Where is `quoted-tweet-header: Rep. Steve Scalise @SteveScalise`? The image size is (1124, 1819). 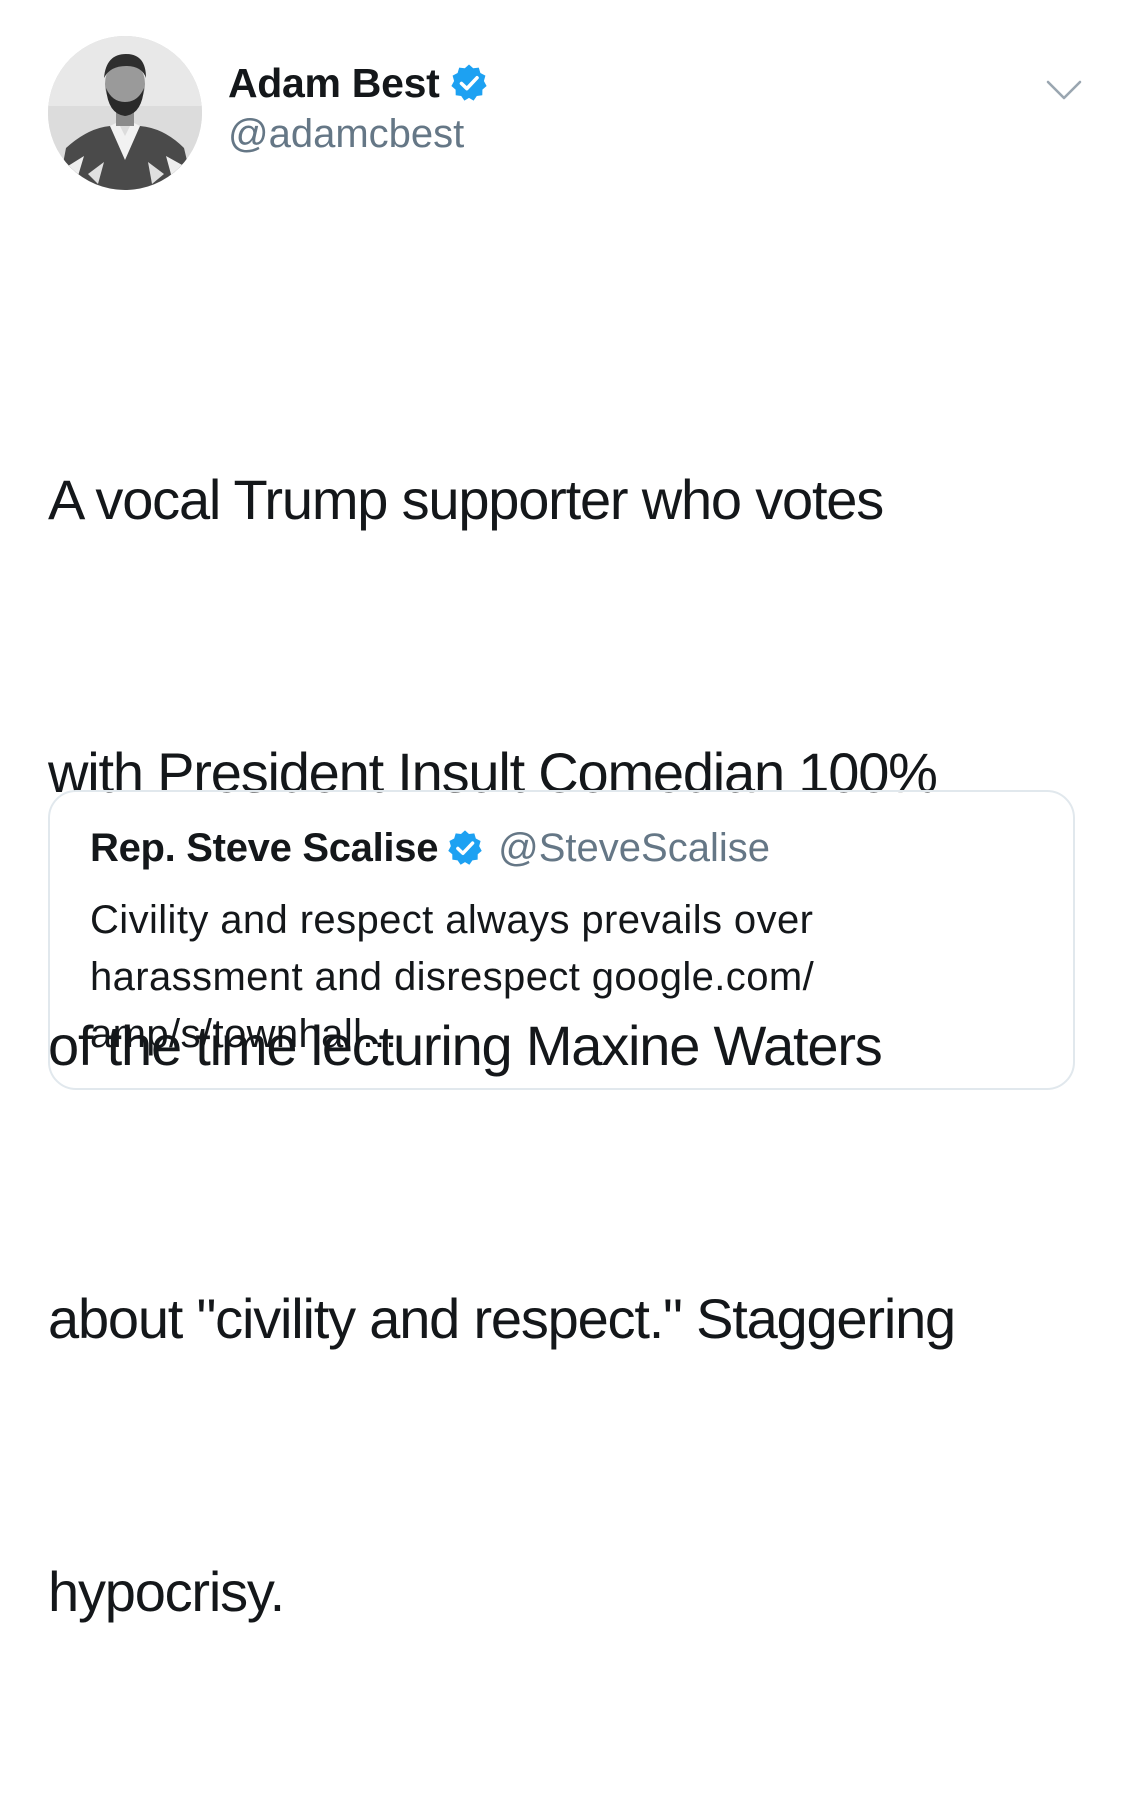 quoted-tweet-header: Rep. Steve Scalise @SteveScalise is located at coordinates (430, 848).